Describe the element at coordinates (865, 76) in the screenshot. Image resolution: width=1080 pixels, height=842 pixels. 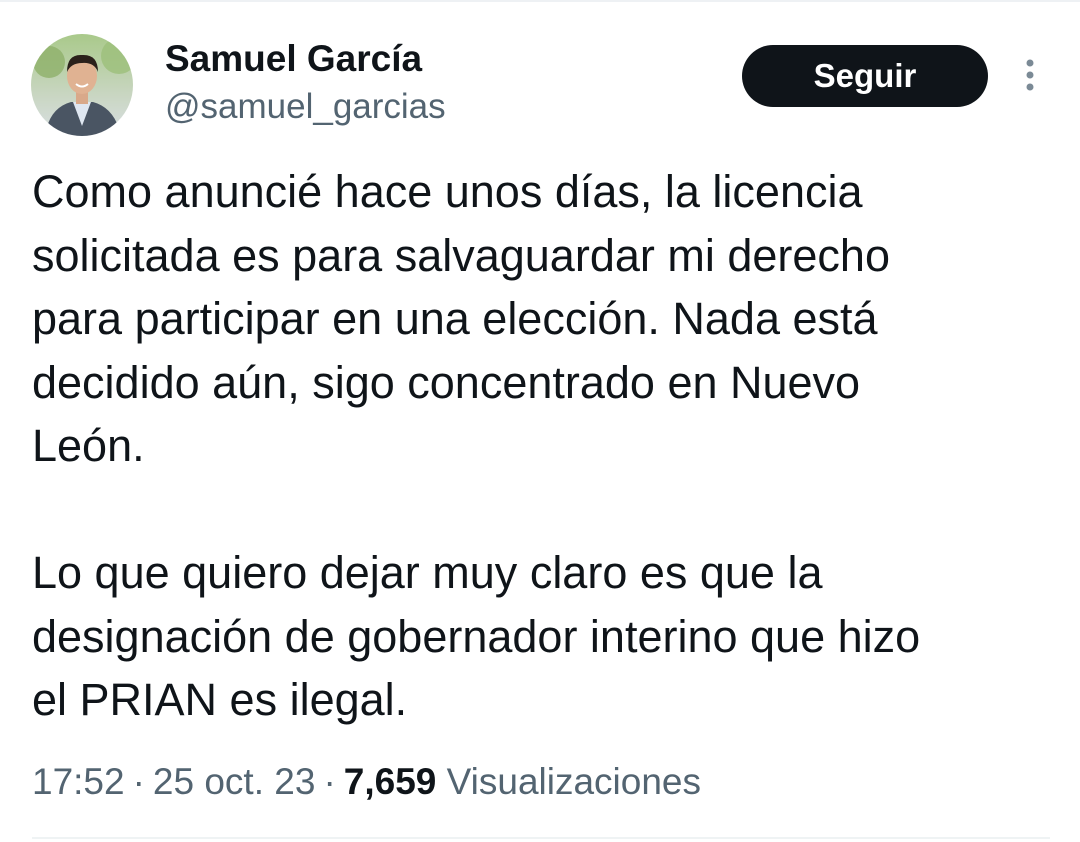
I see `follow-button: Seguir` at that location.